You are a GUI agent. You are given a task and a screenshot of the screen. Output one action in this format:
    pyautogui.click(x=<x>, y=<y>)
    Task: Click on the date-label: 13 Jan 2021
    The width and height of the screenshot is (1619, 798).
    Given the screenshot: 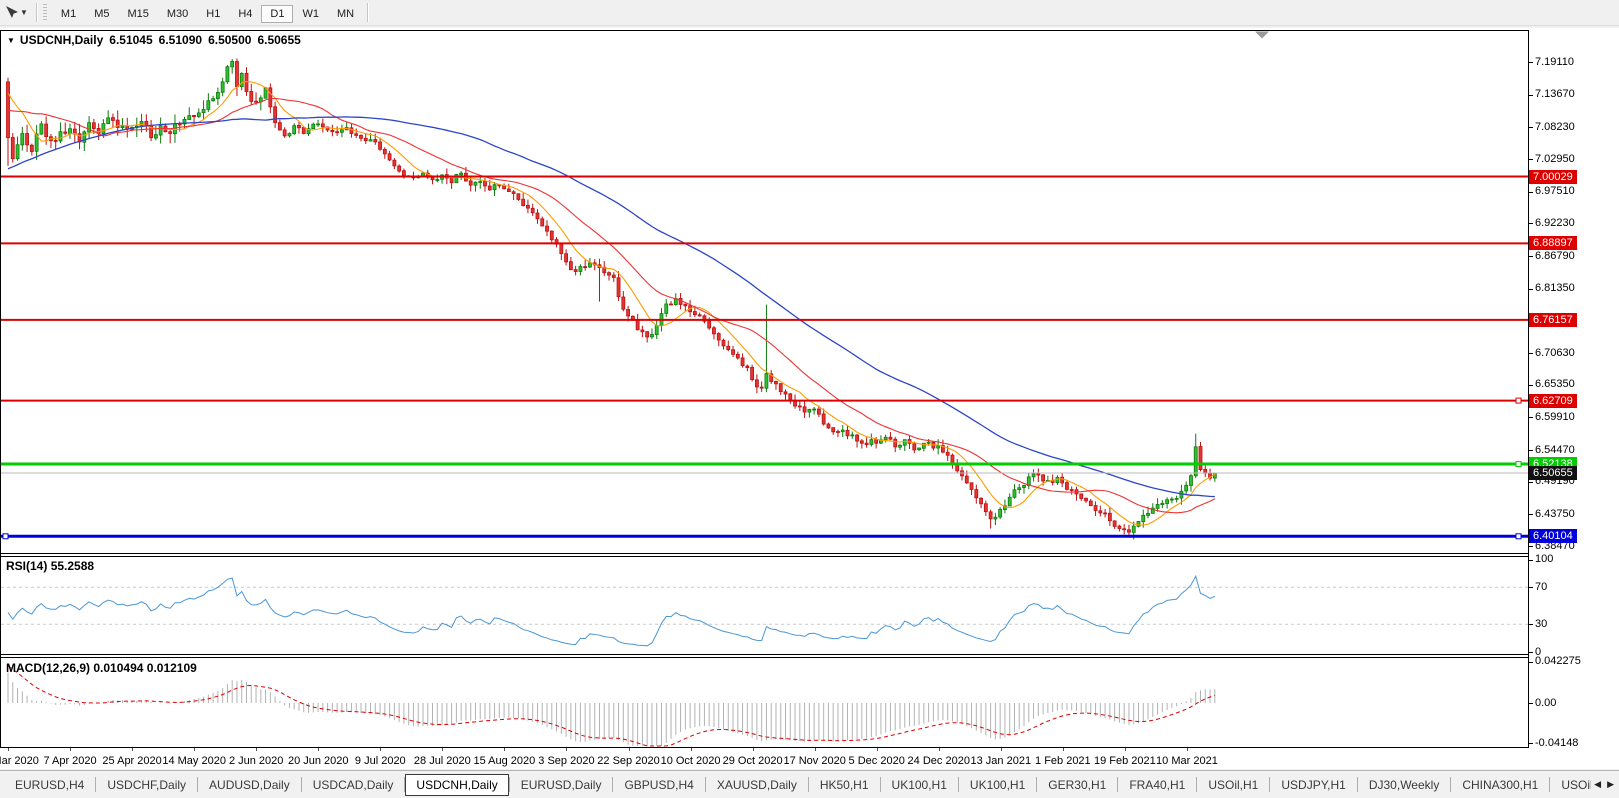 What is the action you would take?
    pyautogui.click(x=1001, y=761)
    